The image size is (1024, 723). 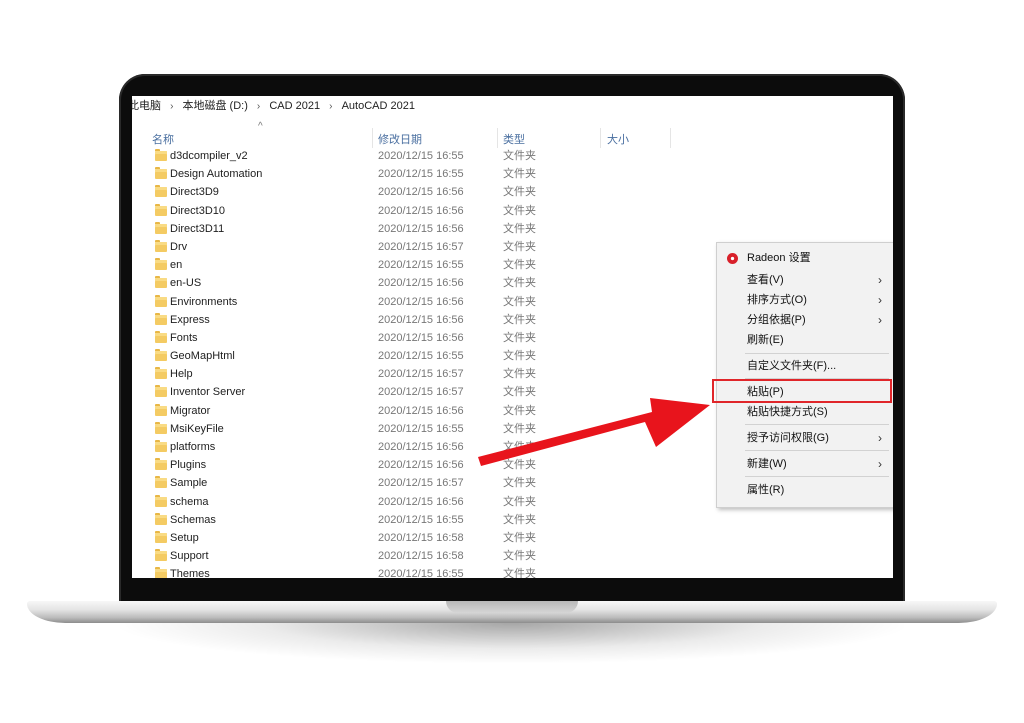 I want to click on table-row: Inventor Server 2020/12/15 16:57 文件夹, so click(x=422, y=392).